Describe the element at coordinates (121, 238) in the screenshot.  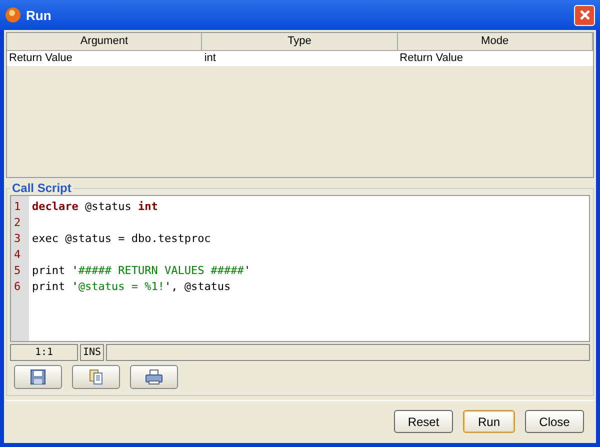
I see `code-line: exec @status = dbo.testproc` at that location.